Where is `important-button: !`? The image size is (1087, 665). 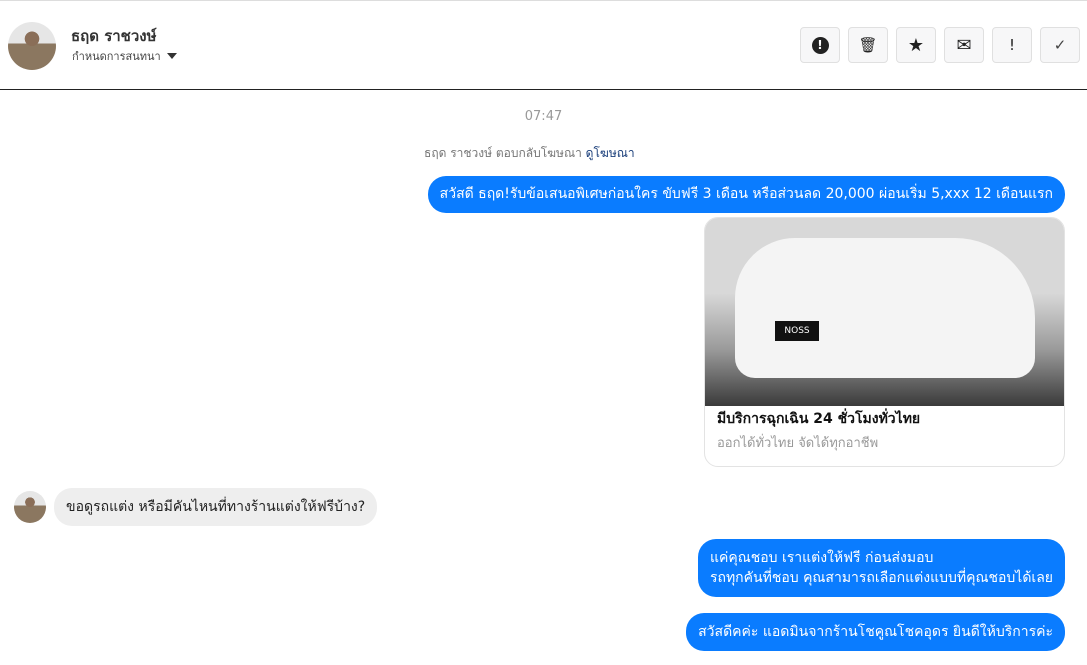
important-button: ! is located at coordinates (1012, 45).